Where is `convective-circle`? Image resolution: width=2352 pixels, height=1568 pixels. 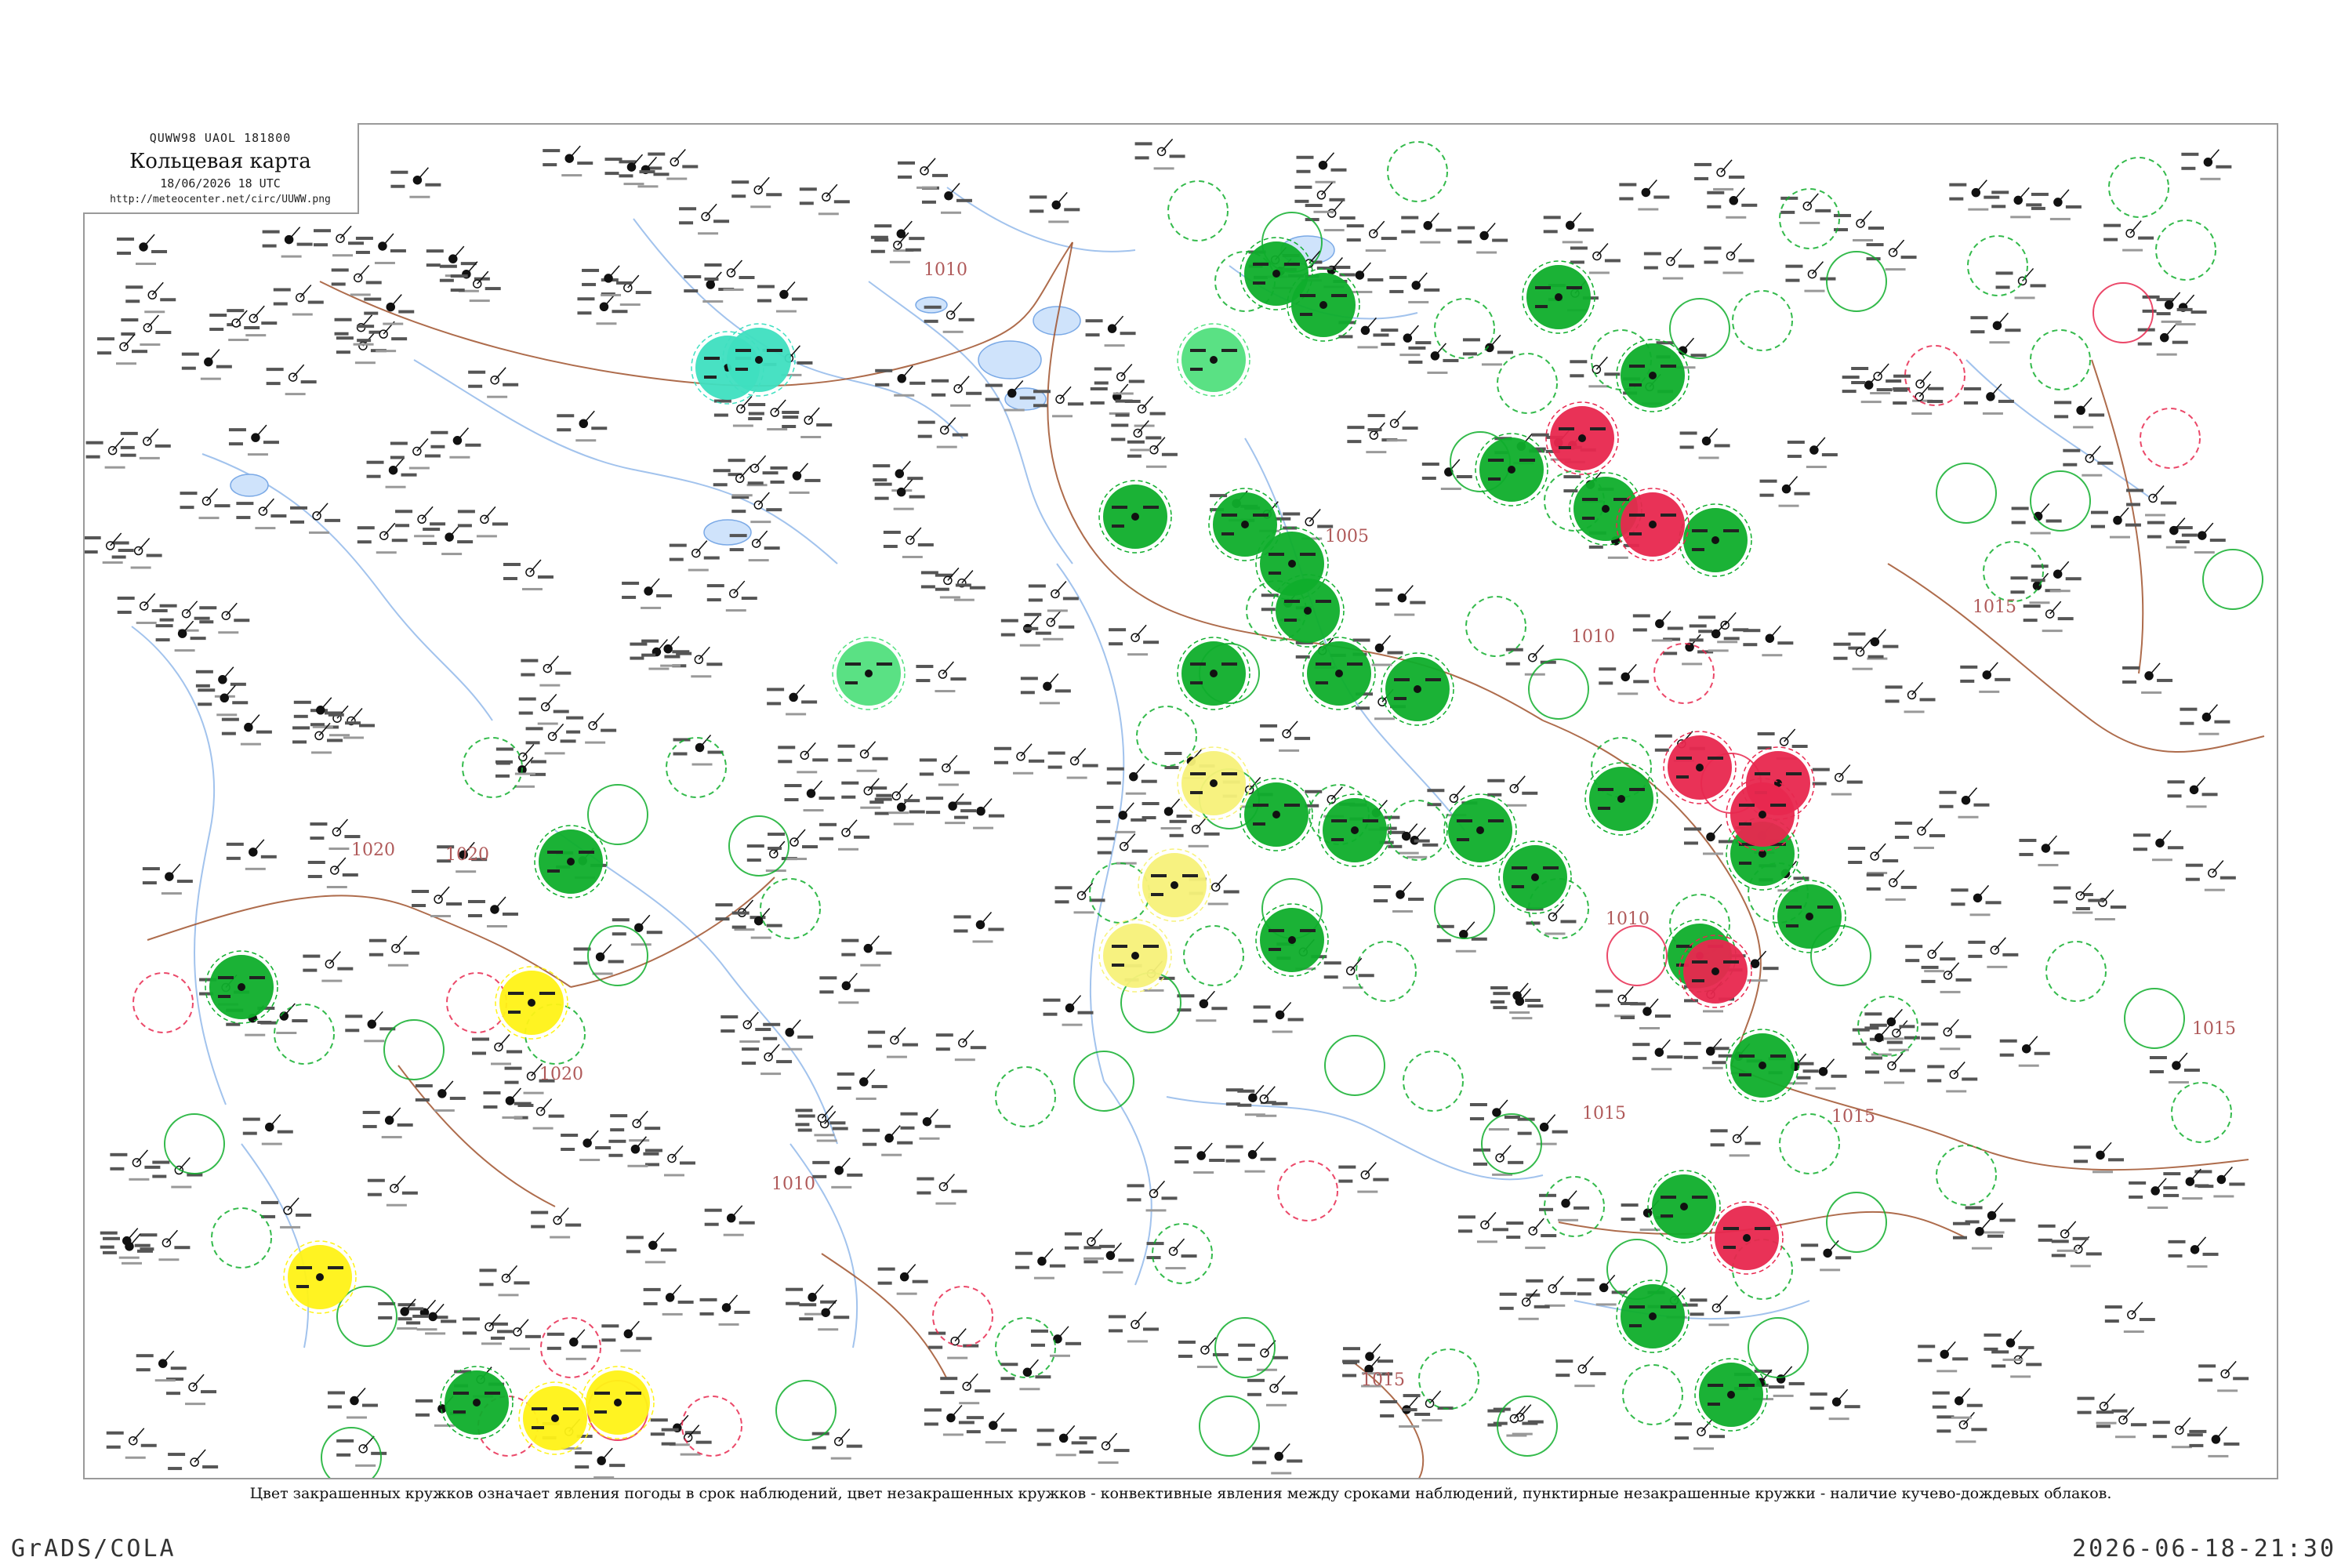
convective-circle is located at coordinates (1652, 1394).